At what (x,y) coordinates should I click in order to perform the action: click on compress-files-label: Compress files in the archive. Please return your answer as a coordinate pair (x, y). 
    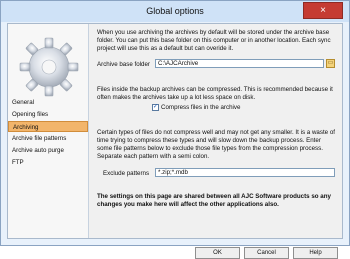
    Looking at the image, I should click on (201, 107).